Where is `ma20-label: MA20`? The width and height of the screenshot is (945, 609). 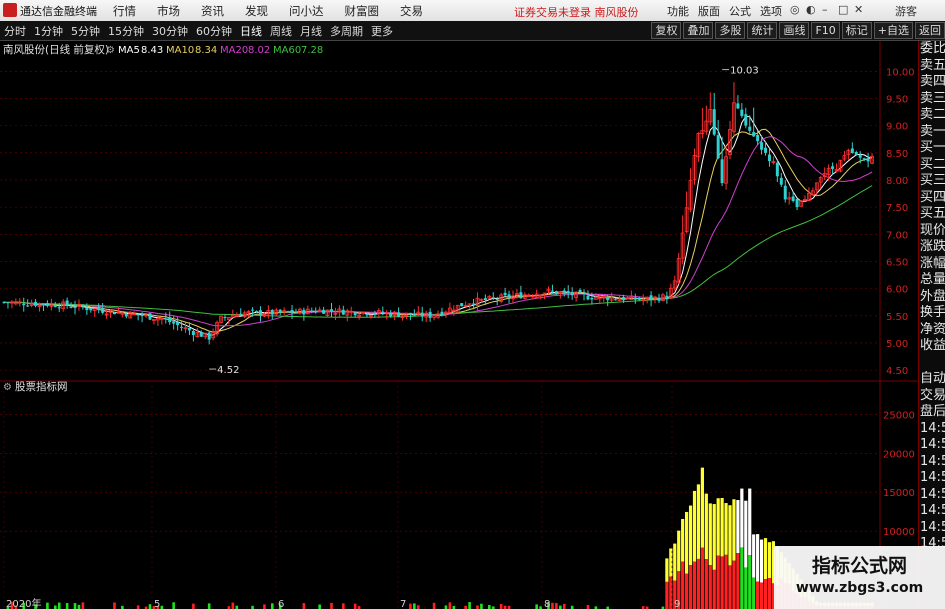 ma20-label: MA20 is located at coordinates (234, 50).